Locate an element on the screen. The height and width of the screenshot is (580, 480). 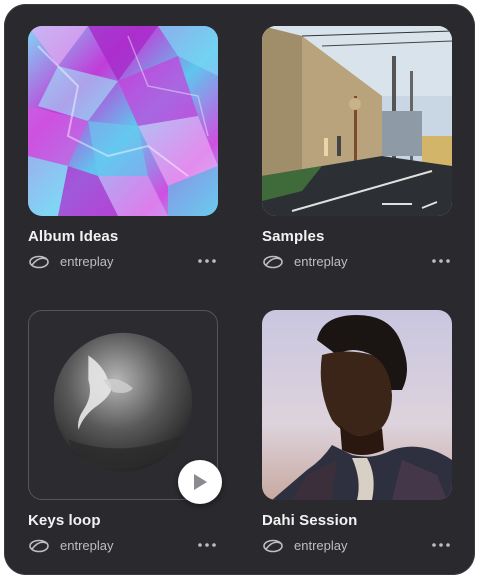
play-button is located at coordinates (200, 482).